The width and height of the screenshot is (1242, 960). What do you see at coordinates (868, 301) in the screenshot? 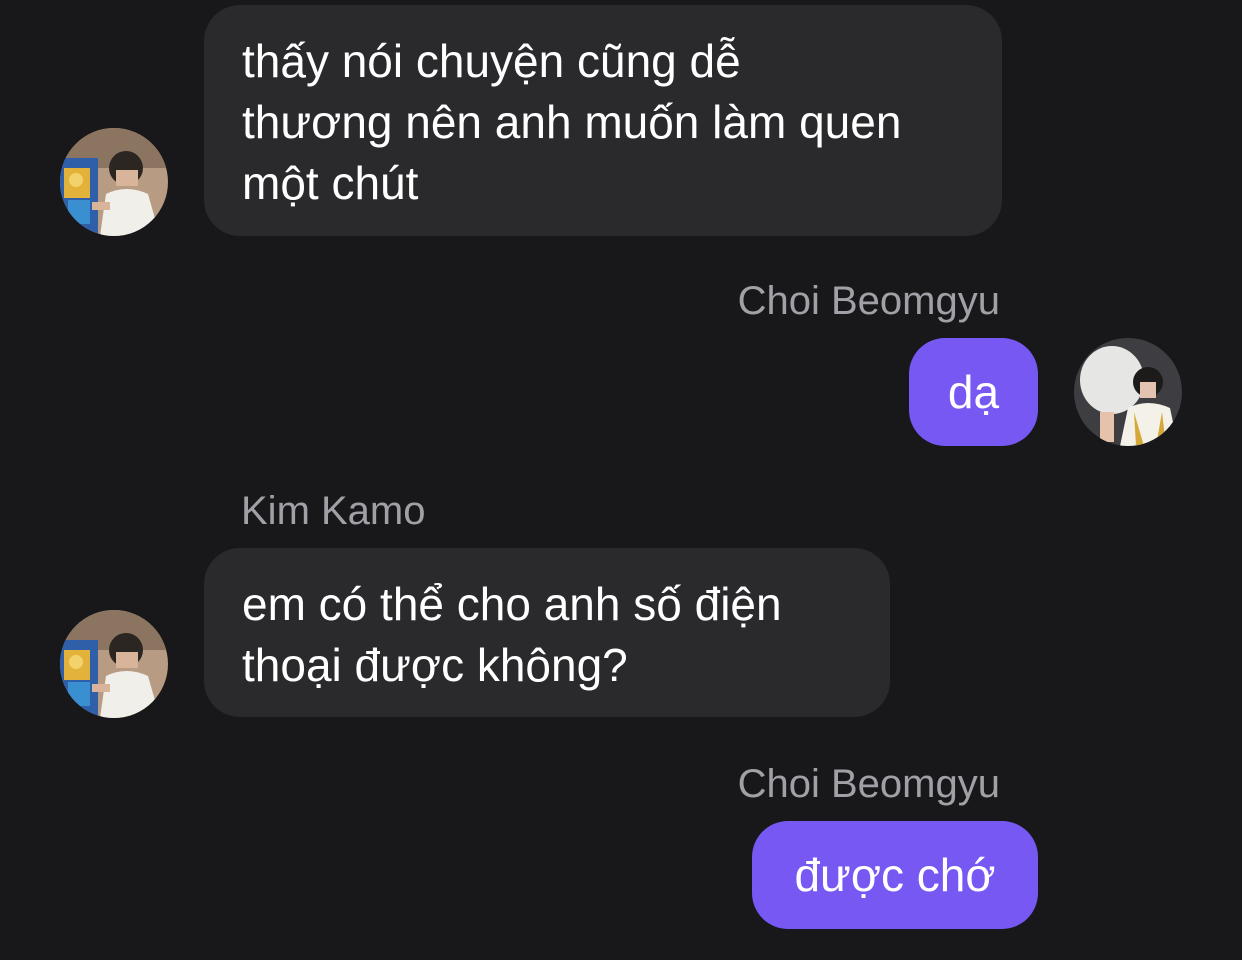
I see `sender-name-2: Choi Beomgyu` at bounding box center [868, 301].